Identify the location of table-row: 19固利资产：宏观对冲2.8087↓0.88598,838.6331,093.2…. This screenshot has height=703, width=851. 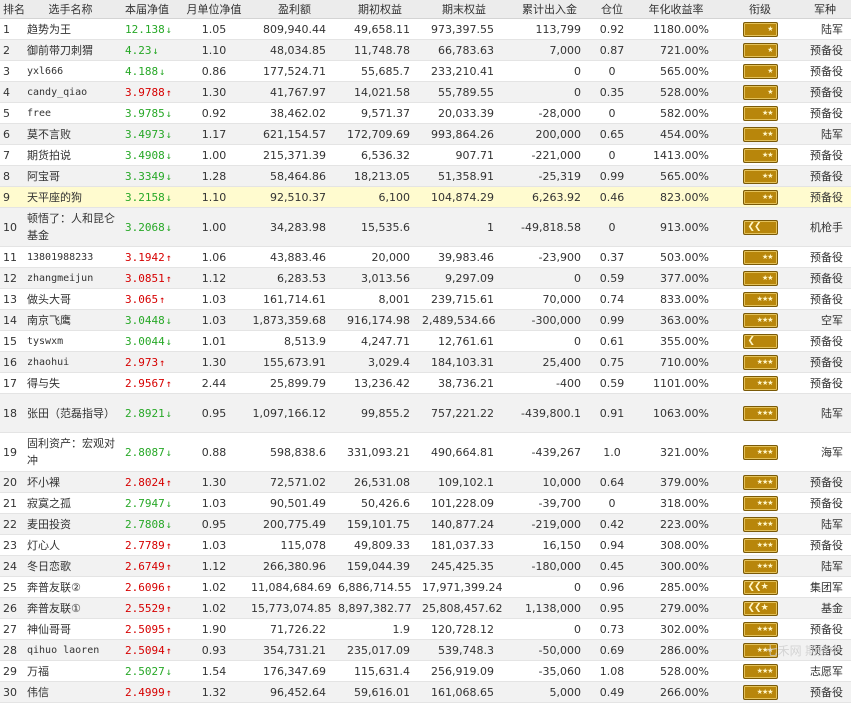
(425, 452).